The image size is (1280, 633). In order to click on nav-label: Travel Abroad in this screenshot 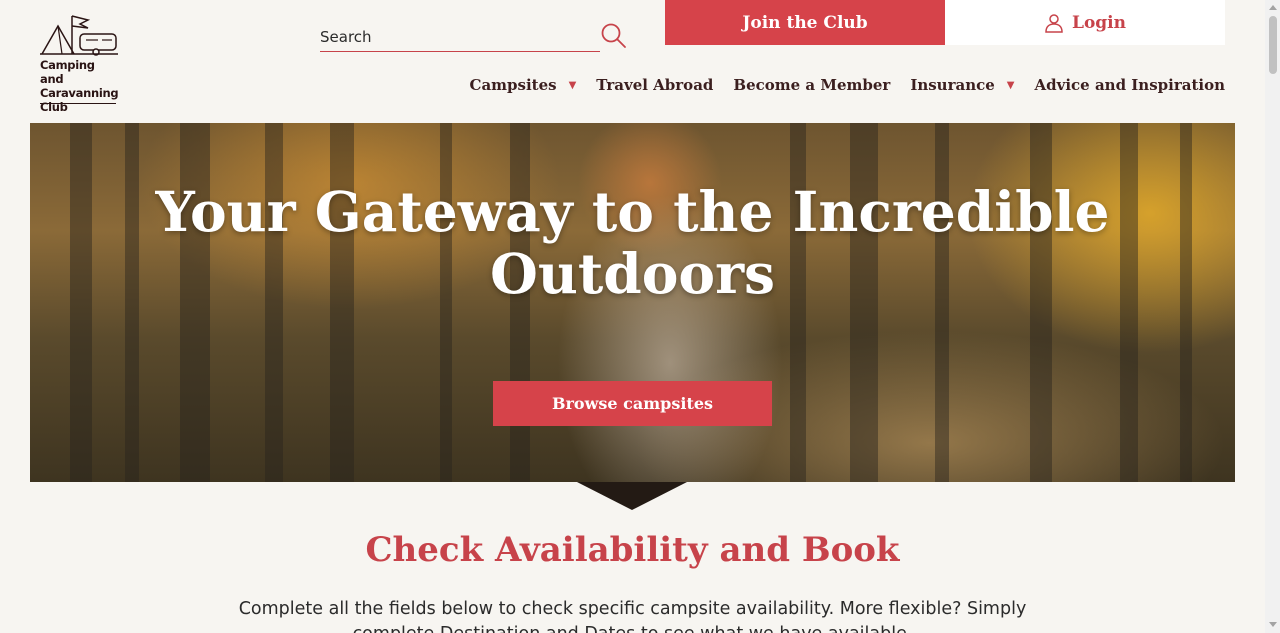, I will do `click(655, 85)`.